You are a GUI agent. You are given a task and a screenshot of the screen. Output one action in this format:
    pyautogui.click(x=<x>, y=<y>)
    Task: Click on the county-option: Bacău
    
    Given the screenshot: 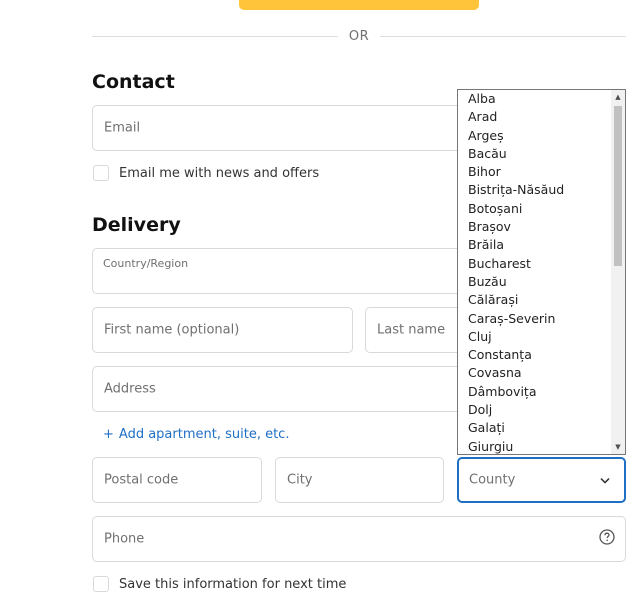 What is the action you would take?
    pyautogui.click(x=541, y=154)
    